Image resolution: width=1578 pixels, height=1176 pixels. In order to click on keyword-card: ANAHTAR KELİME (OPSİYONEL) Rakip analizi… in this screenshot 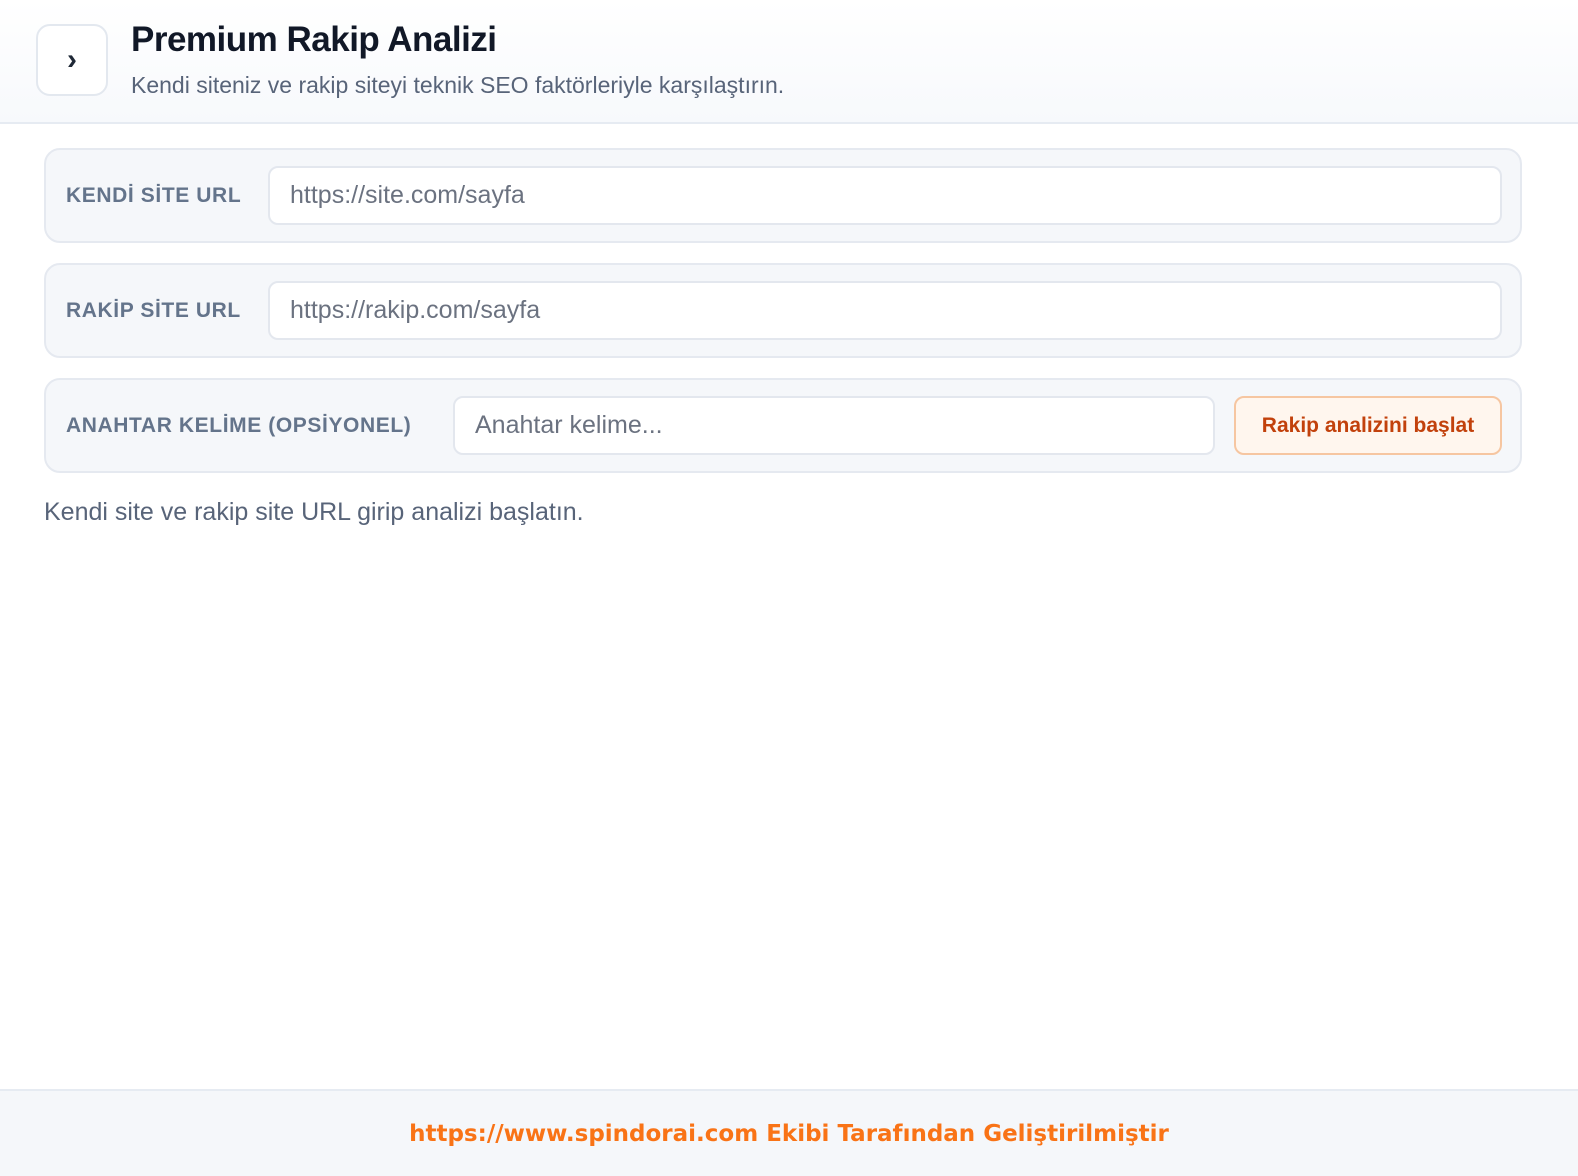, I will do `click(783, 425)`.